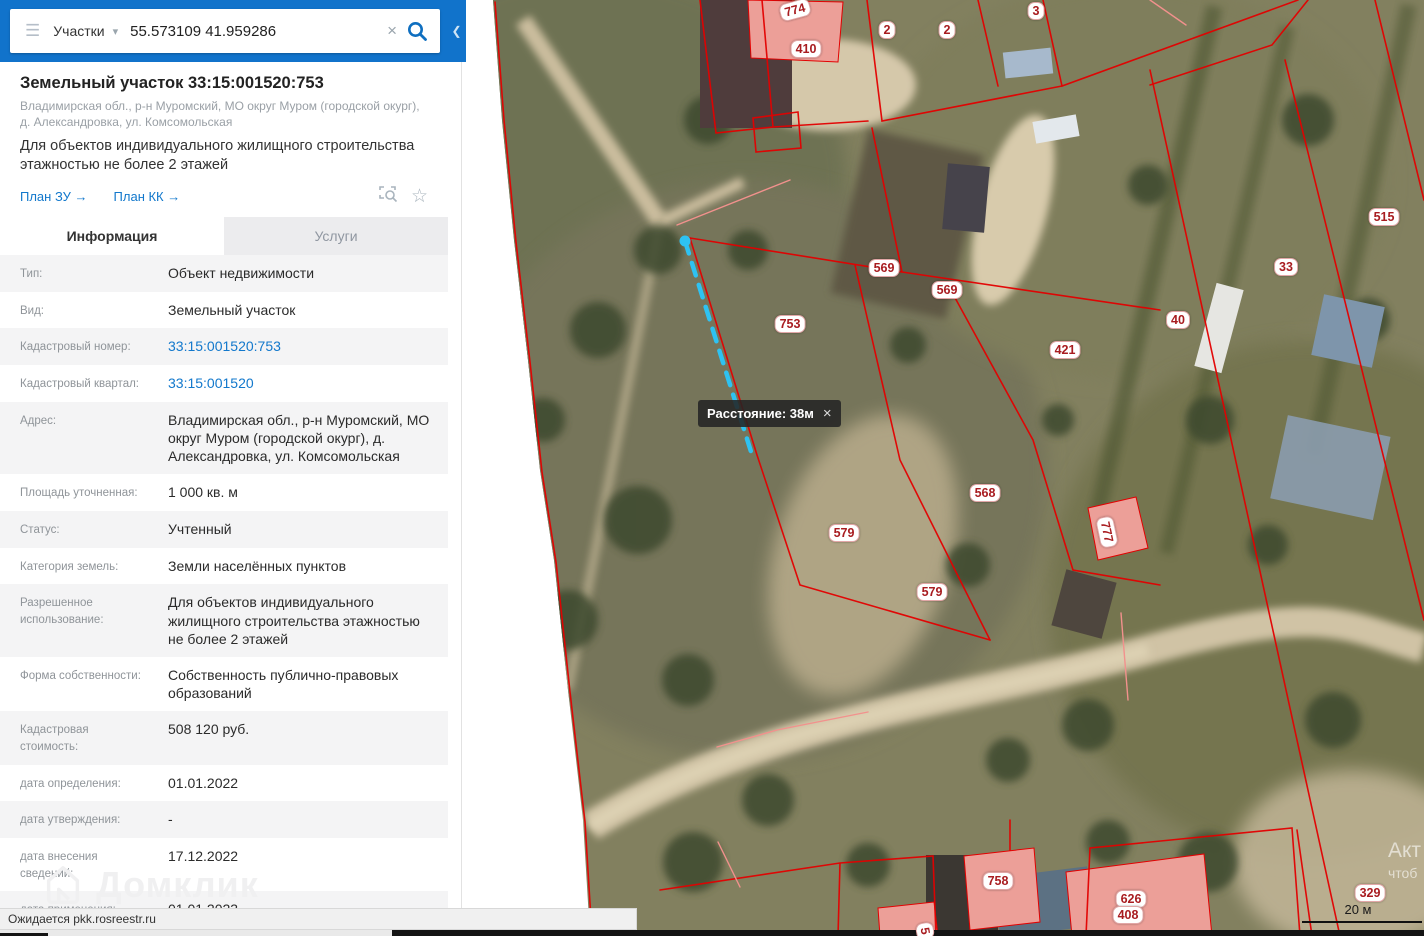 The image size is (1424, 936). What do you see at coordinates (241, 273) in the screenshot?
I see `row-value: Объект недвижимости` at bounding box center [241, 273].